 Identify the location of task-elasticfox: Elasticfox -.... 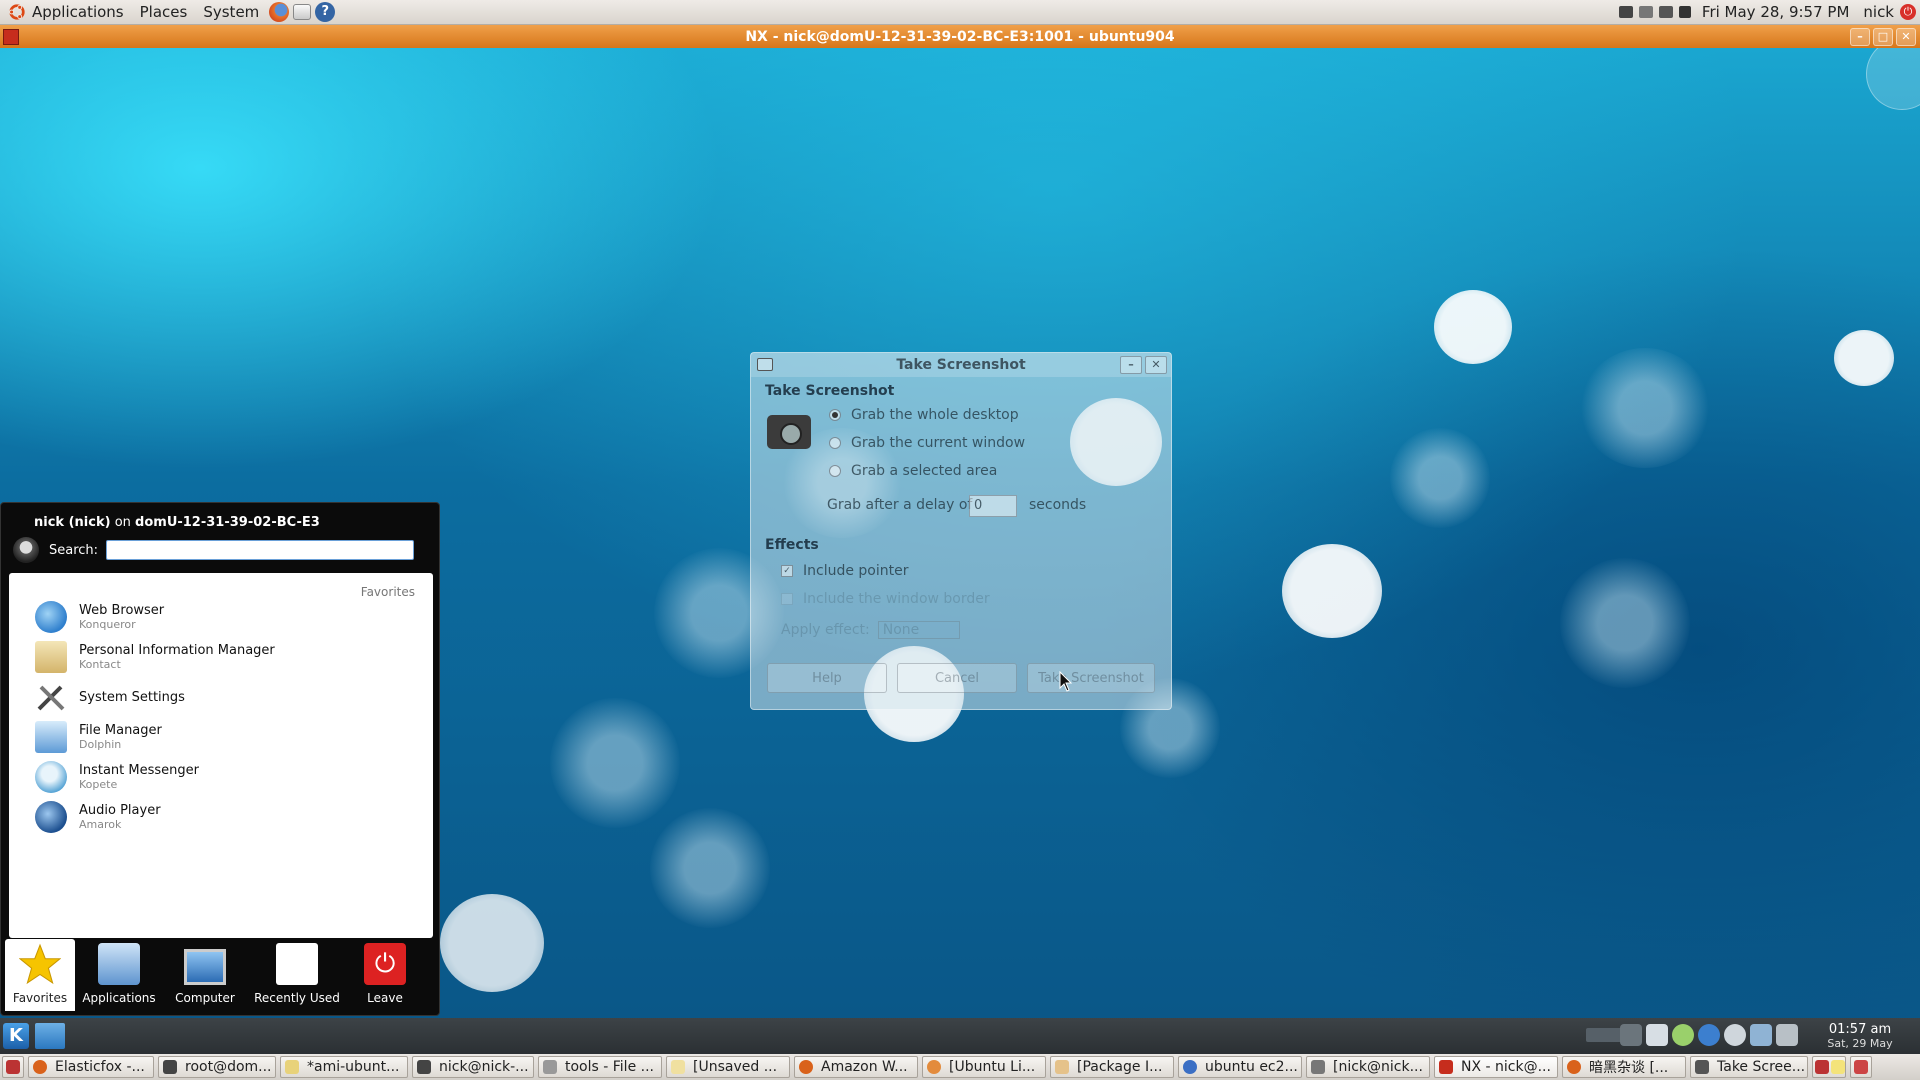
(91, 1067).